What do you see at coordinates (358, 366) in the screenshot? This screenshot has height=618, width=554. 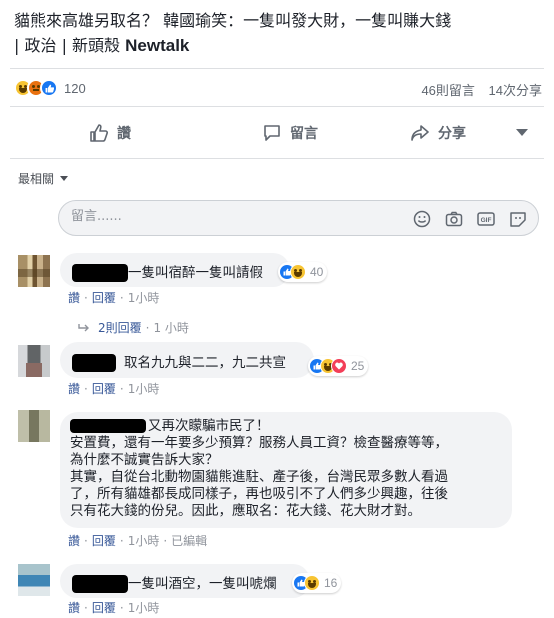 I see `comment-reaction-count: 25` at bounding box center [358, 366].